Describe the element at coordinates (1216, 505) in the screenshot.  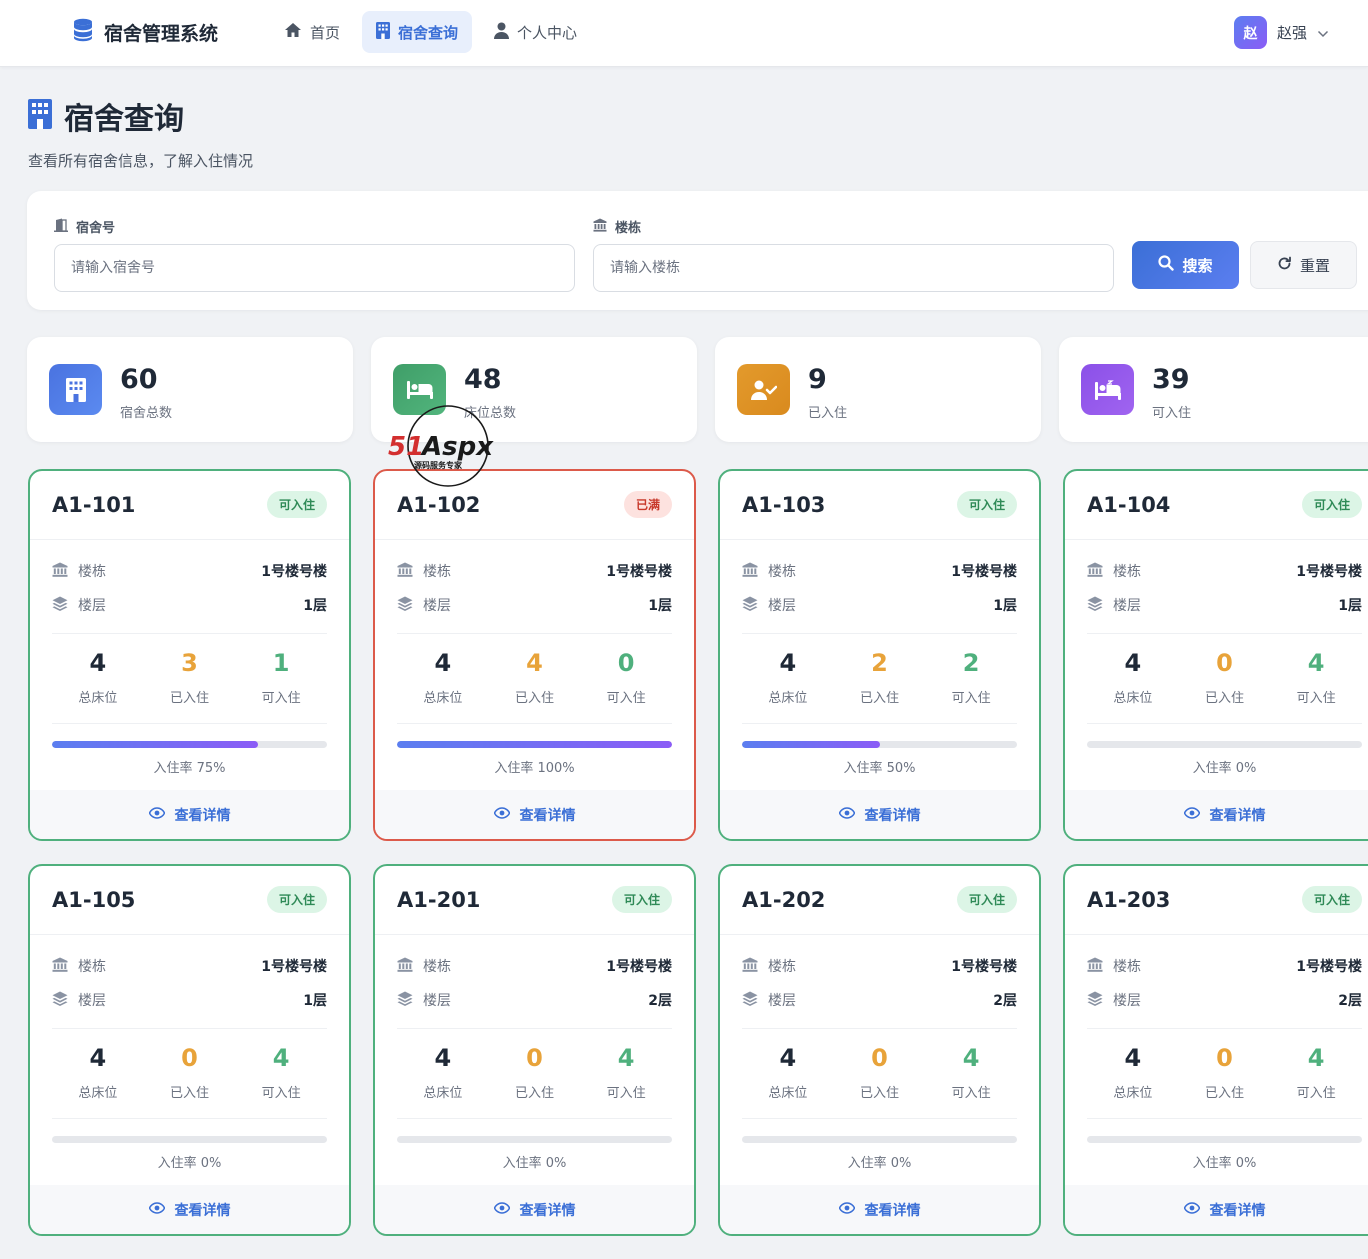
I see `room-card-header: A1-104 可入住` at that location.